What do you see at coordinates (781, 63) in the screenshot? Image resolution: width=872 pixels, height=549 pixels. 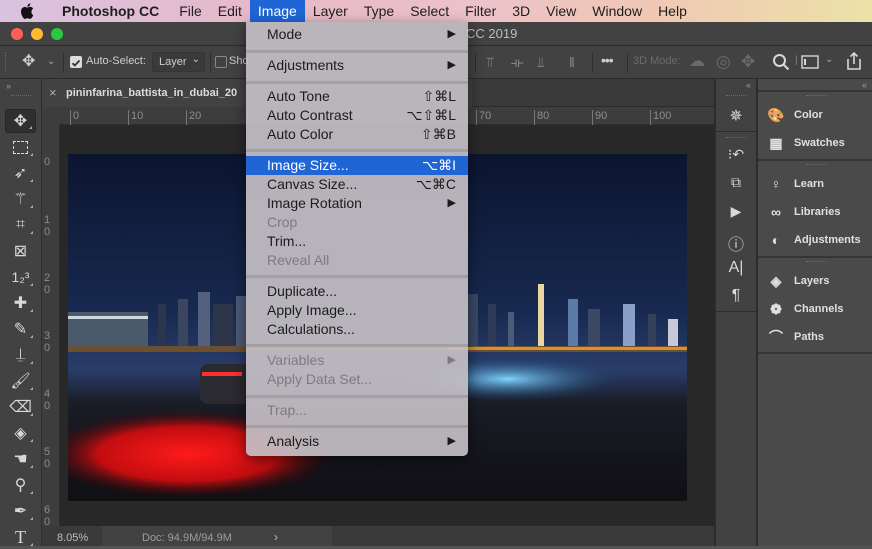 I see `search-icon` at bounding box center [781, 63].